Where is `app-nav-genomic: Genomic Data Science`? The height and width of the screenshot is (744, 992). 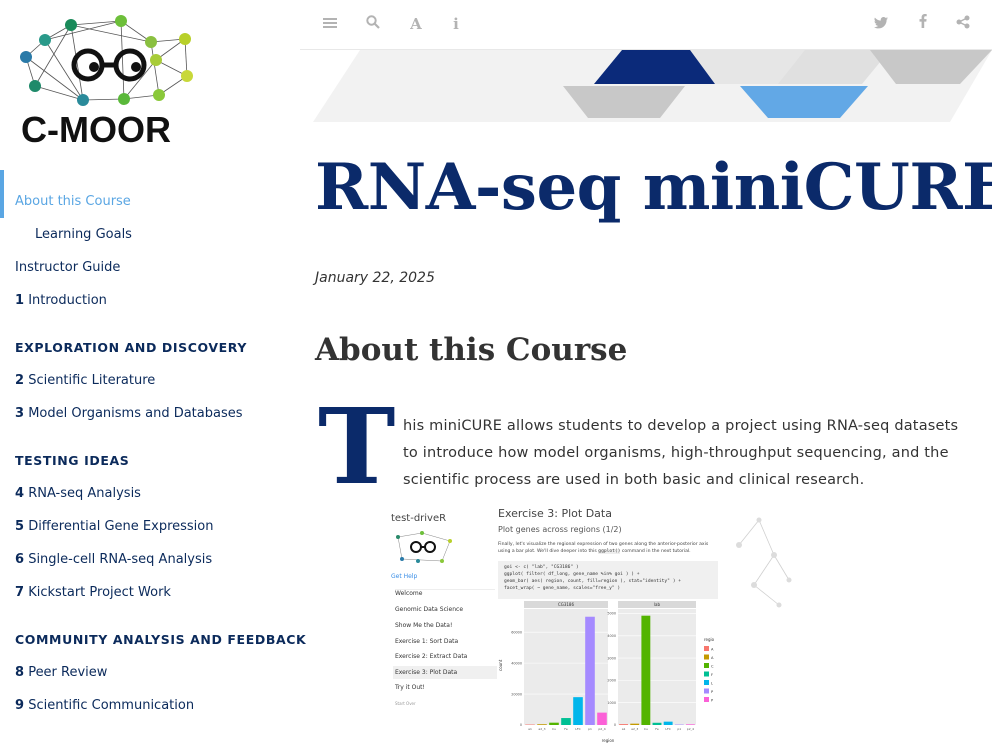 app-nav-genomic: Genomic Data Science is located at coordinates (429, 609).